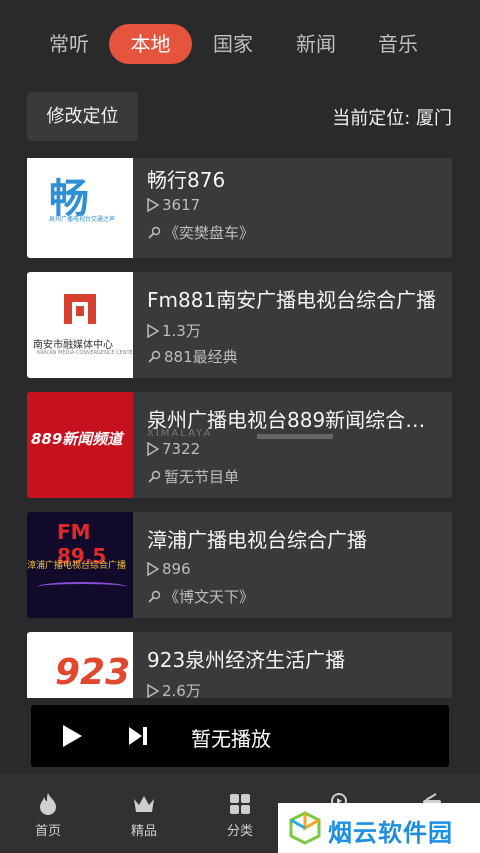 The image size is (480, 853). What do you see at coordinates (398, 44) in the screenshot?
I see `tab-music: 音乐` at bounding box center [398, 44].